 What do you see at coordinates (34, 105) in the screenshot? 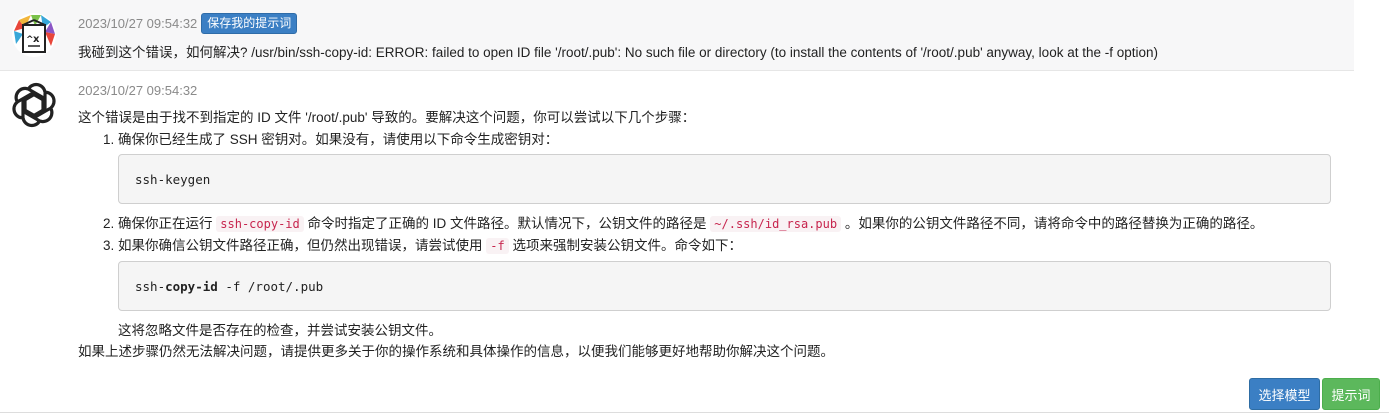
I see `assistant-avatar-icon` at bounding box center [34, 105].